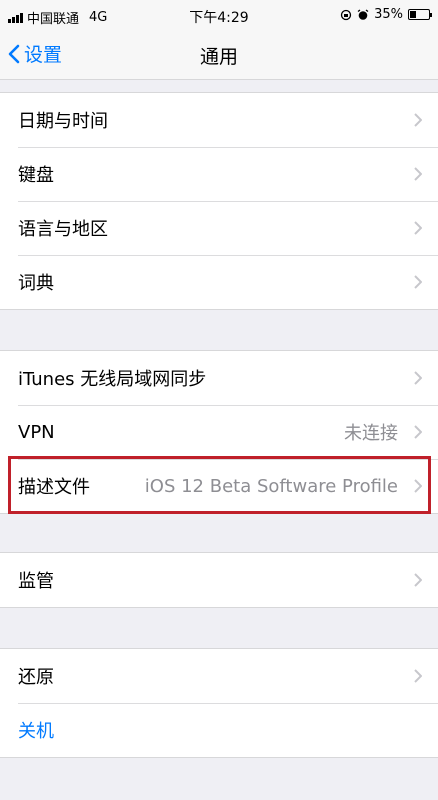 This screenshot has height=800, width=438. Describe the element at coordinates (54, 487) in the screenshot. I see `row-label: 描述文件` at that location.